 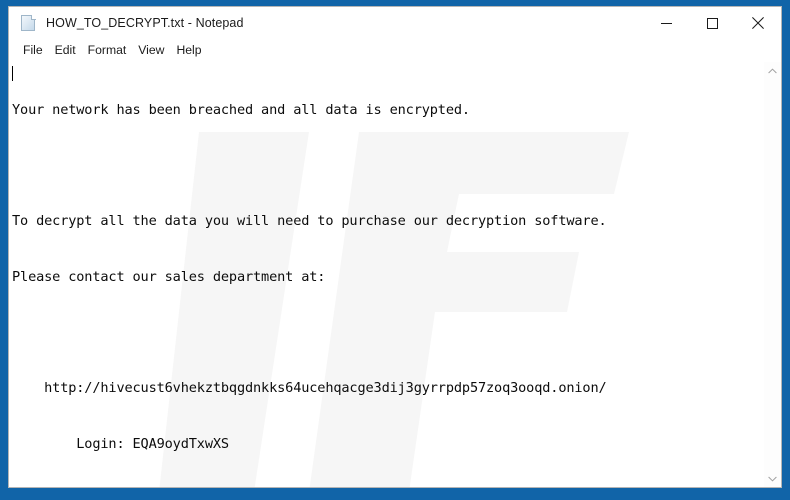 I want to click on close-icon, so click(x=758, y=23).